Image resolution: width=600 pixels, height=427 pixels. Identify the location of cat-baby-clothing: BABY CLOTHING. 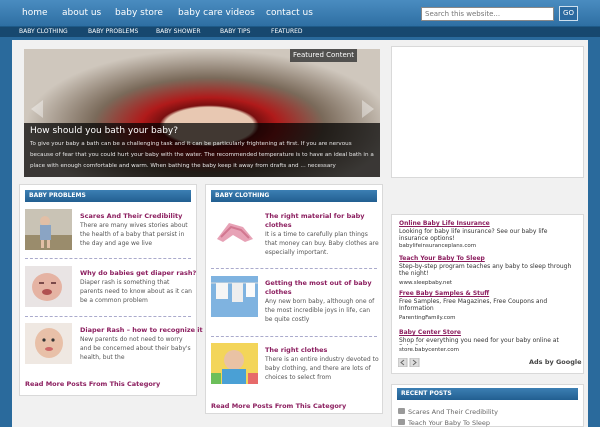
(43, 31).